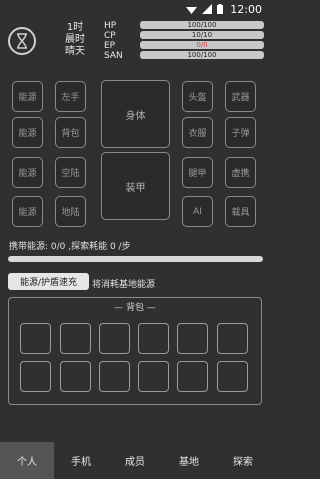  I want to click on slot-leg-armor: 腿甲, so click(197, 172).